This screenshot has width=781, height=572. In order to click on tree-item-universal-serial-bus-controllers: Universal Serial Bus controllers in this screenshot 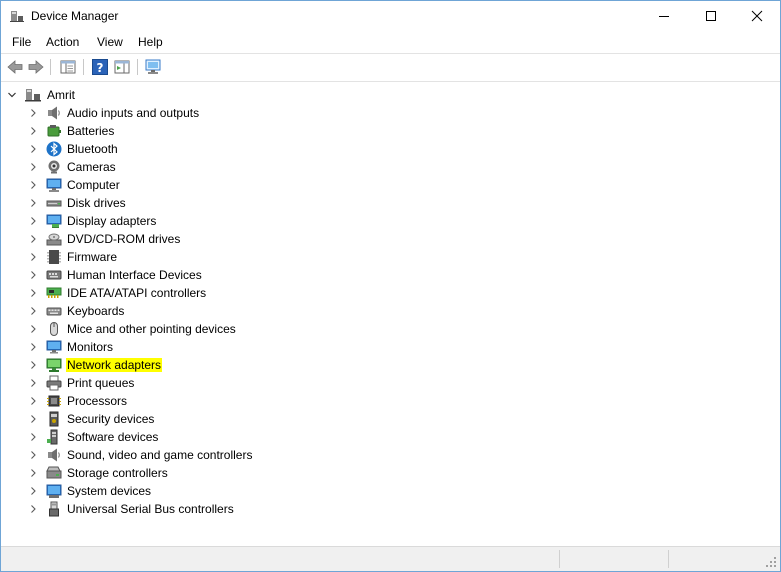, I will do `click(131, 509)`.